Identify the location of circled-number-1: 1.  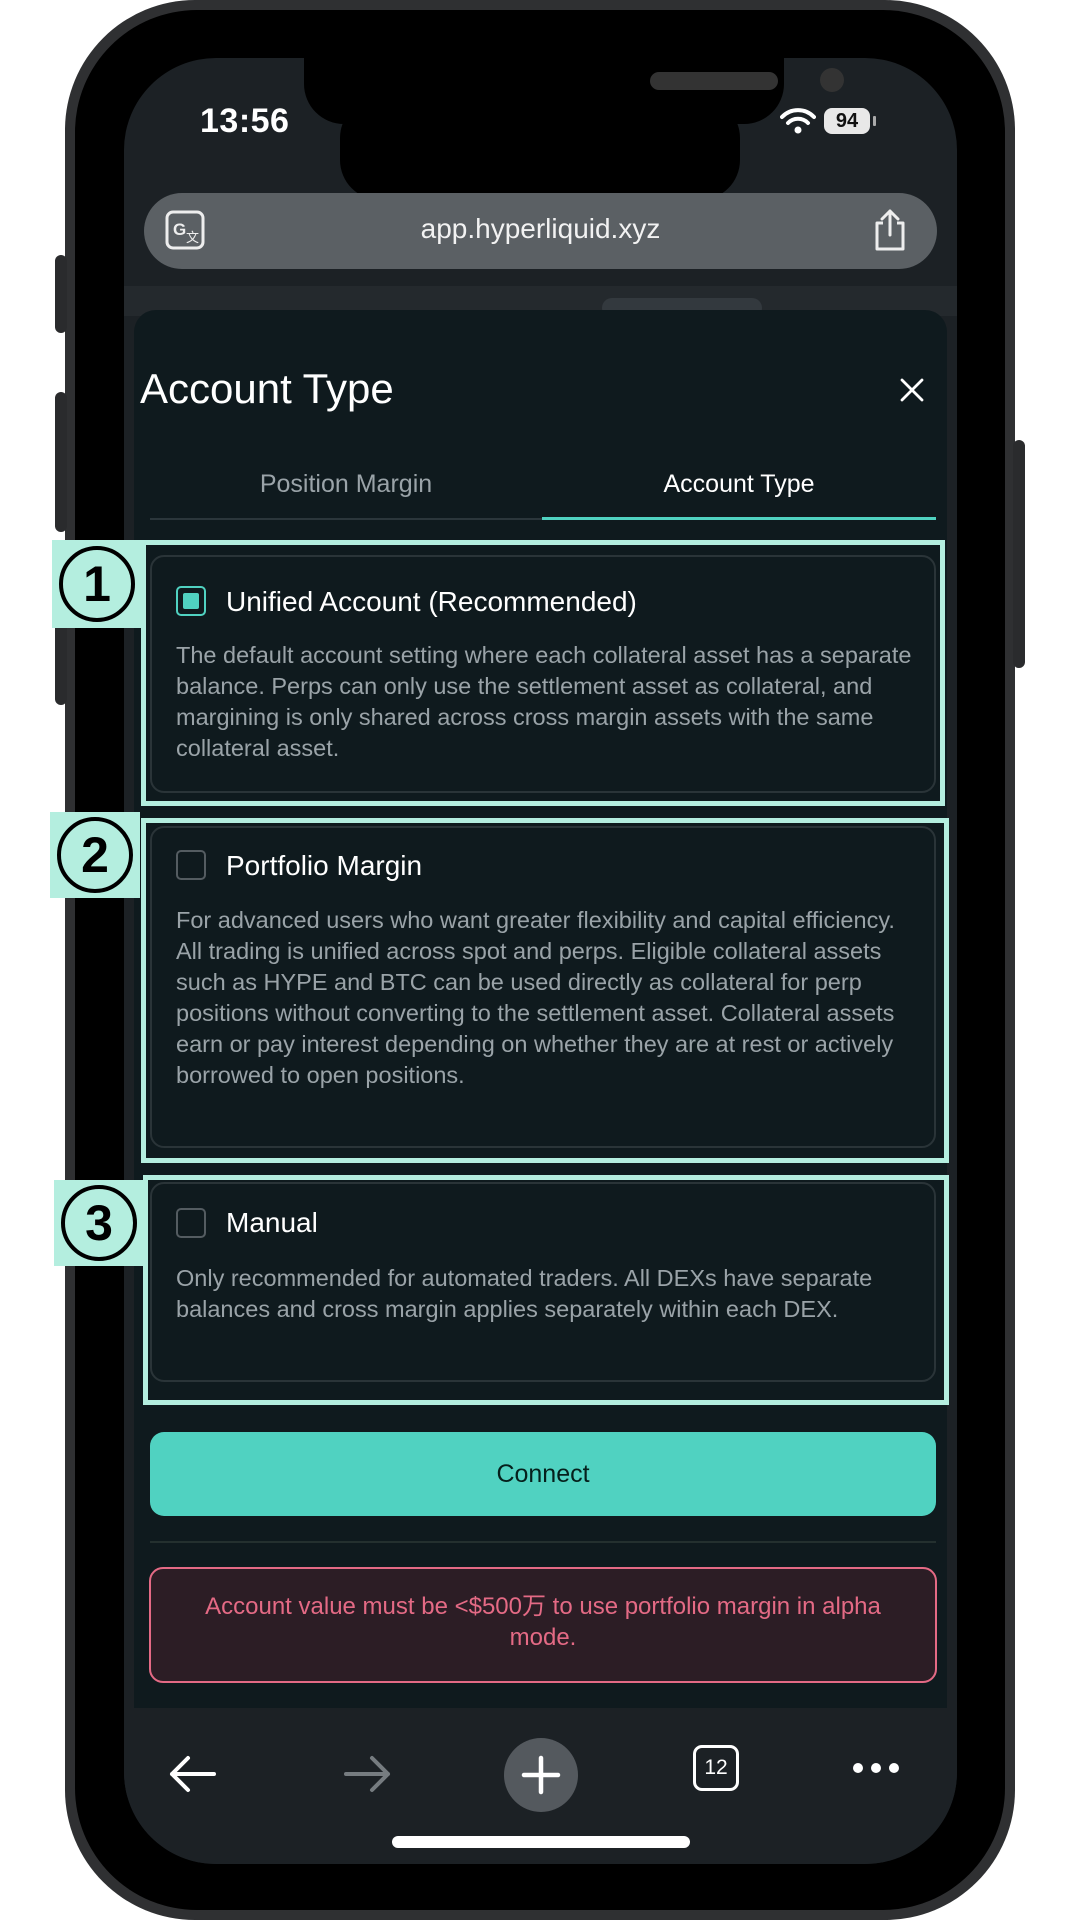
(97, 584).